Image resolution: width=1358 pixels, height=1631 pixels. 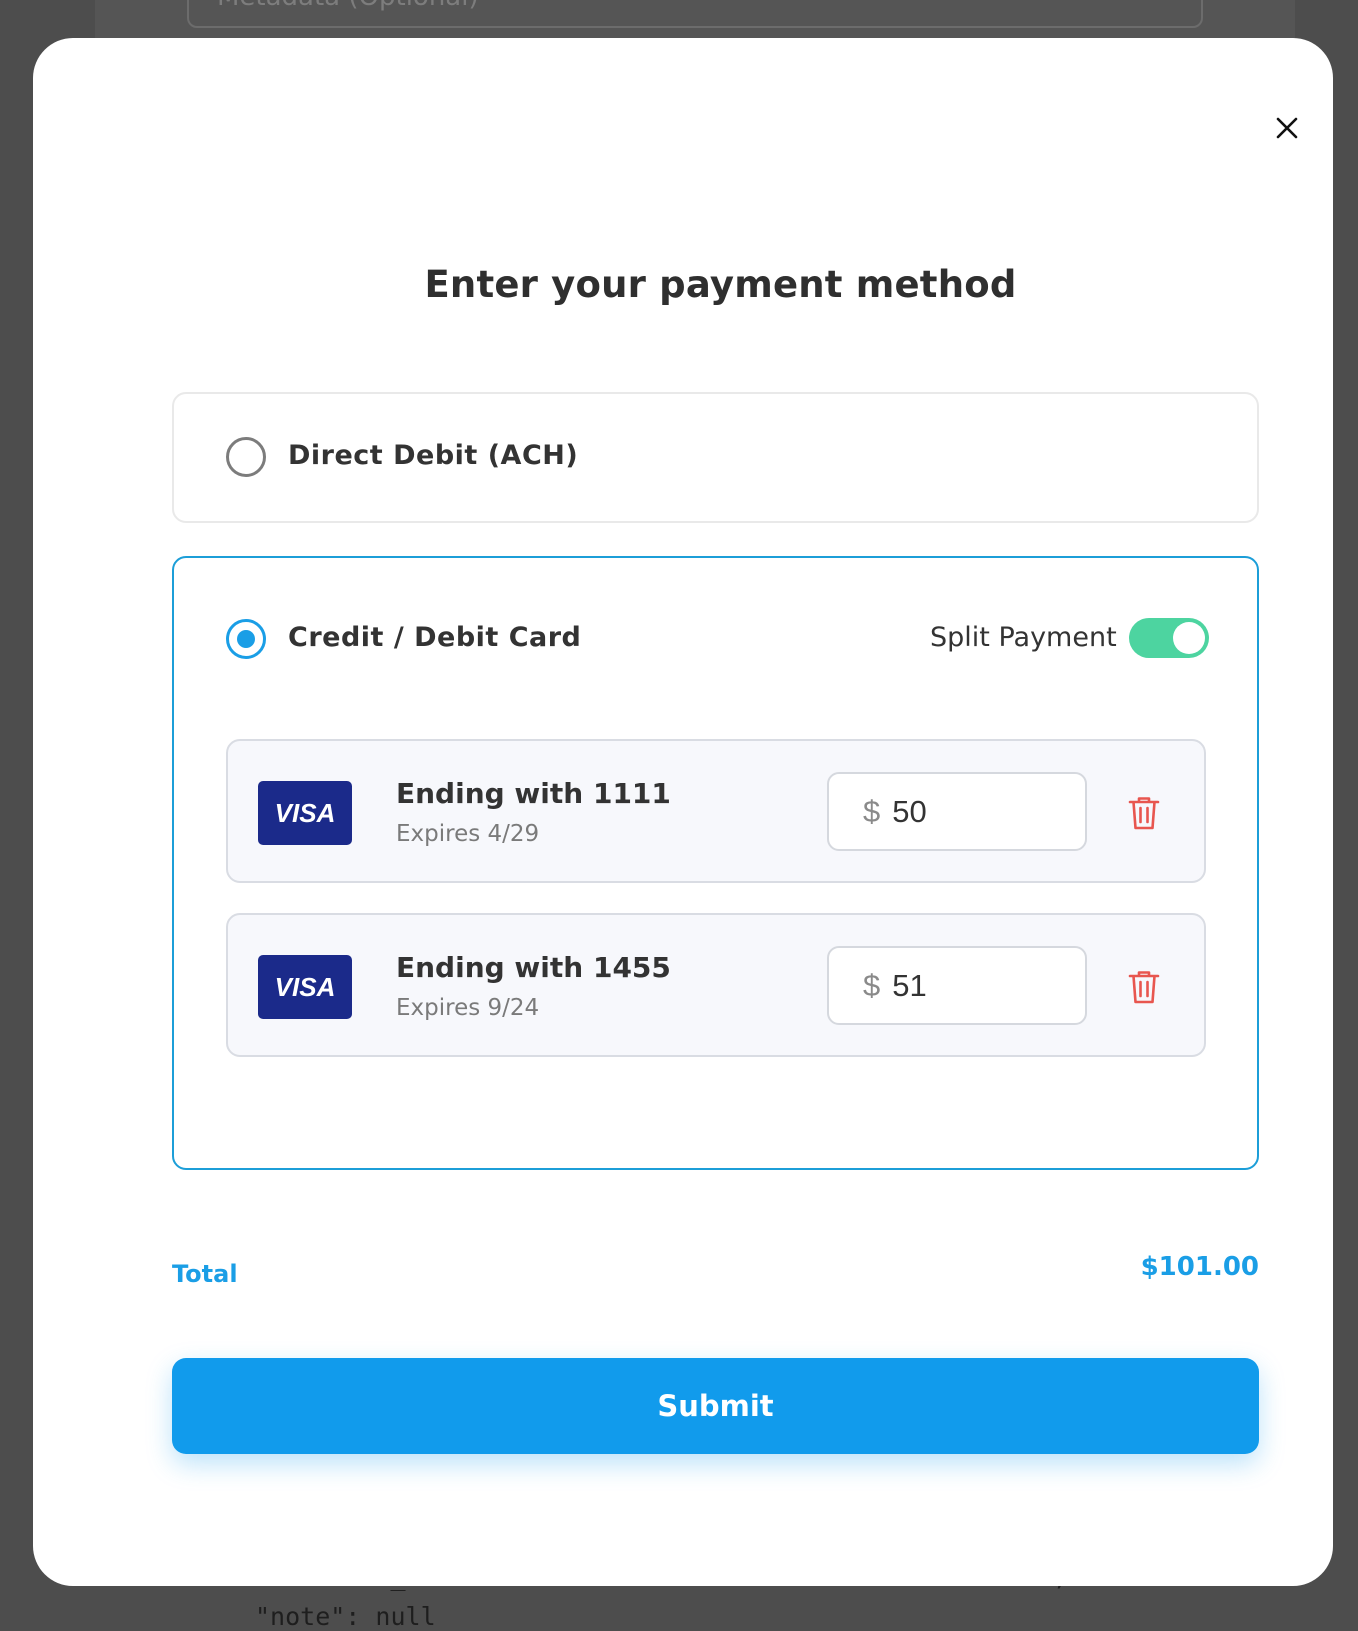 I want to click on card-name: Ending with 1111, so click(x=533, y=793).